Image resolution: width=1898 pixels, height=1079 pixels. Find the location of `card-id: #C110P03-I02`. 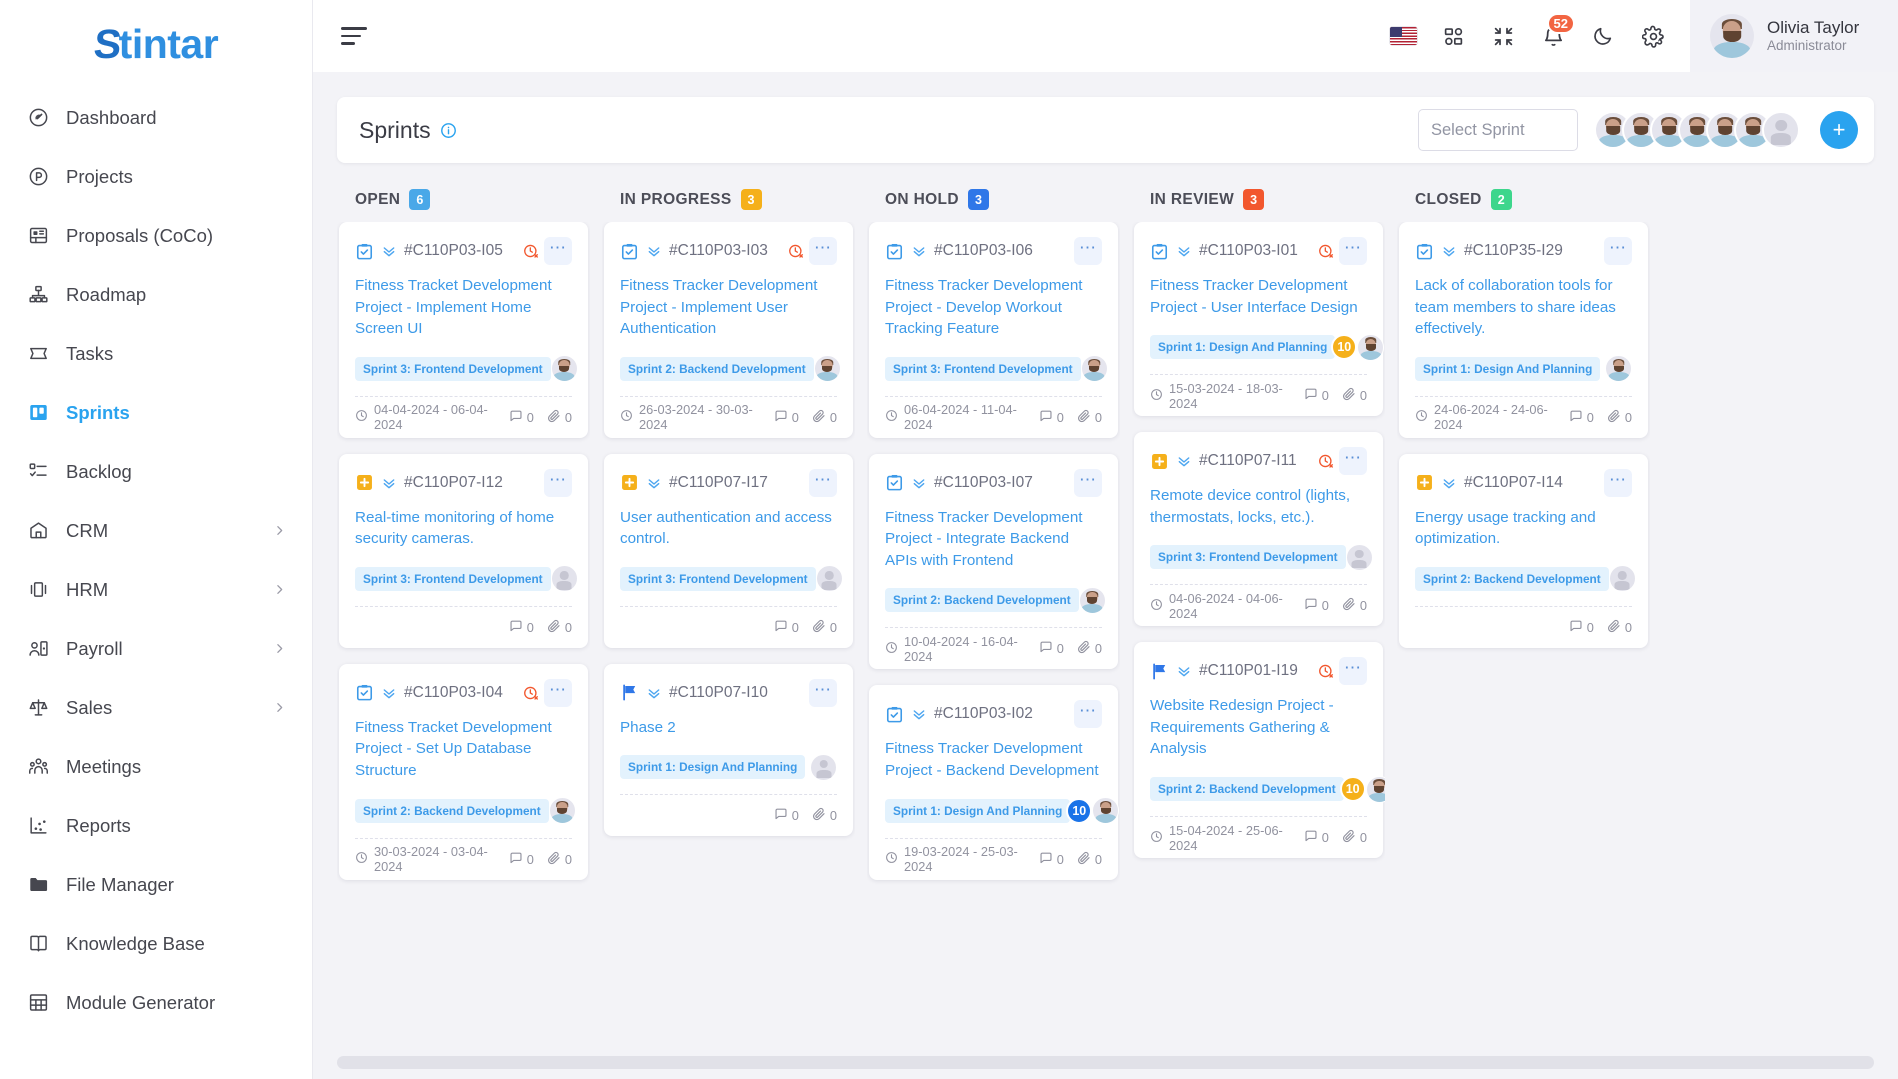

card-id: #C110P03-I02 is located at coordinates (983, 714).